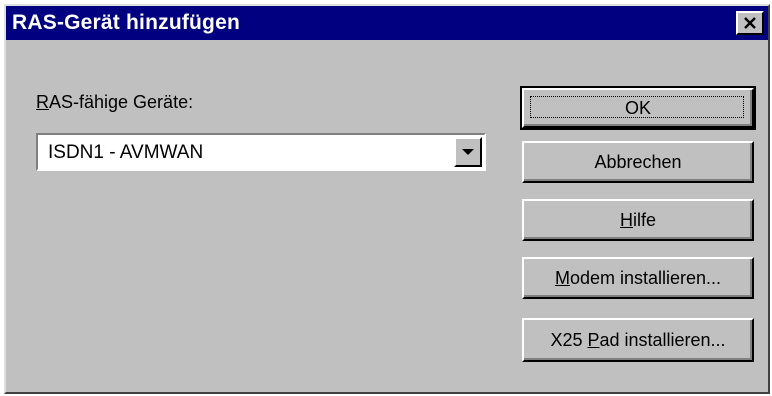  What do you see at coordinates (126, 22) in the screenshot?
I see `dialog-title: RAS-Gerät hinzufügen` at bounding box center [126, 22].